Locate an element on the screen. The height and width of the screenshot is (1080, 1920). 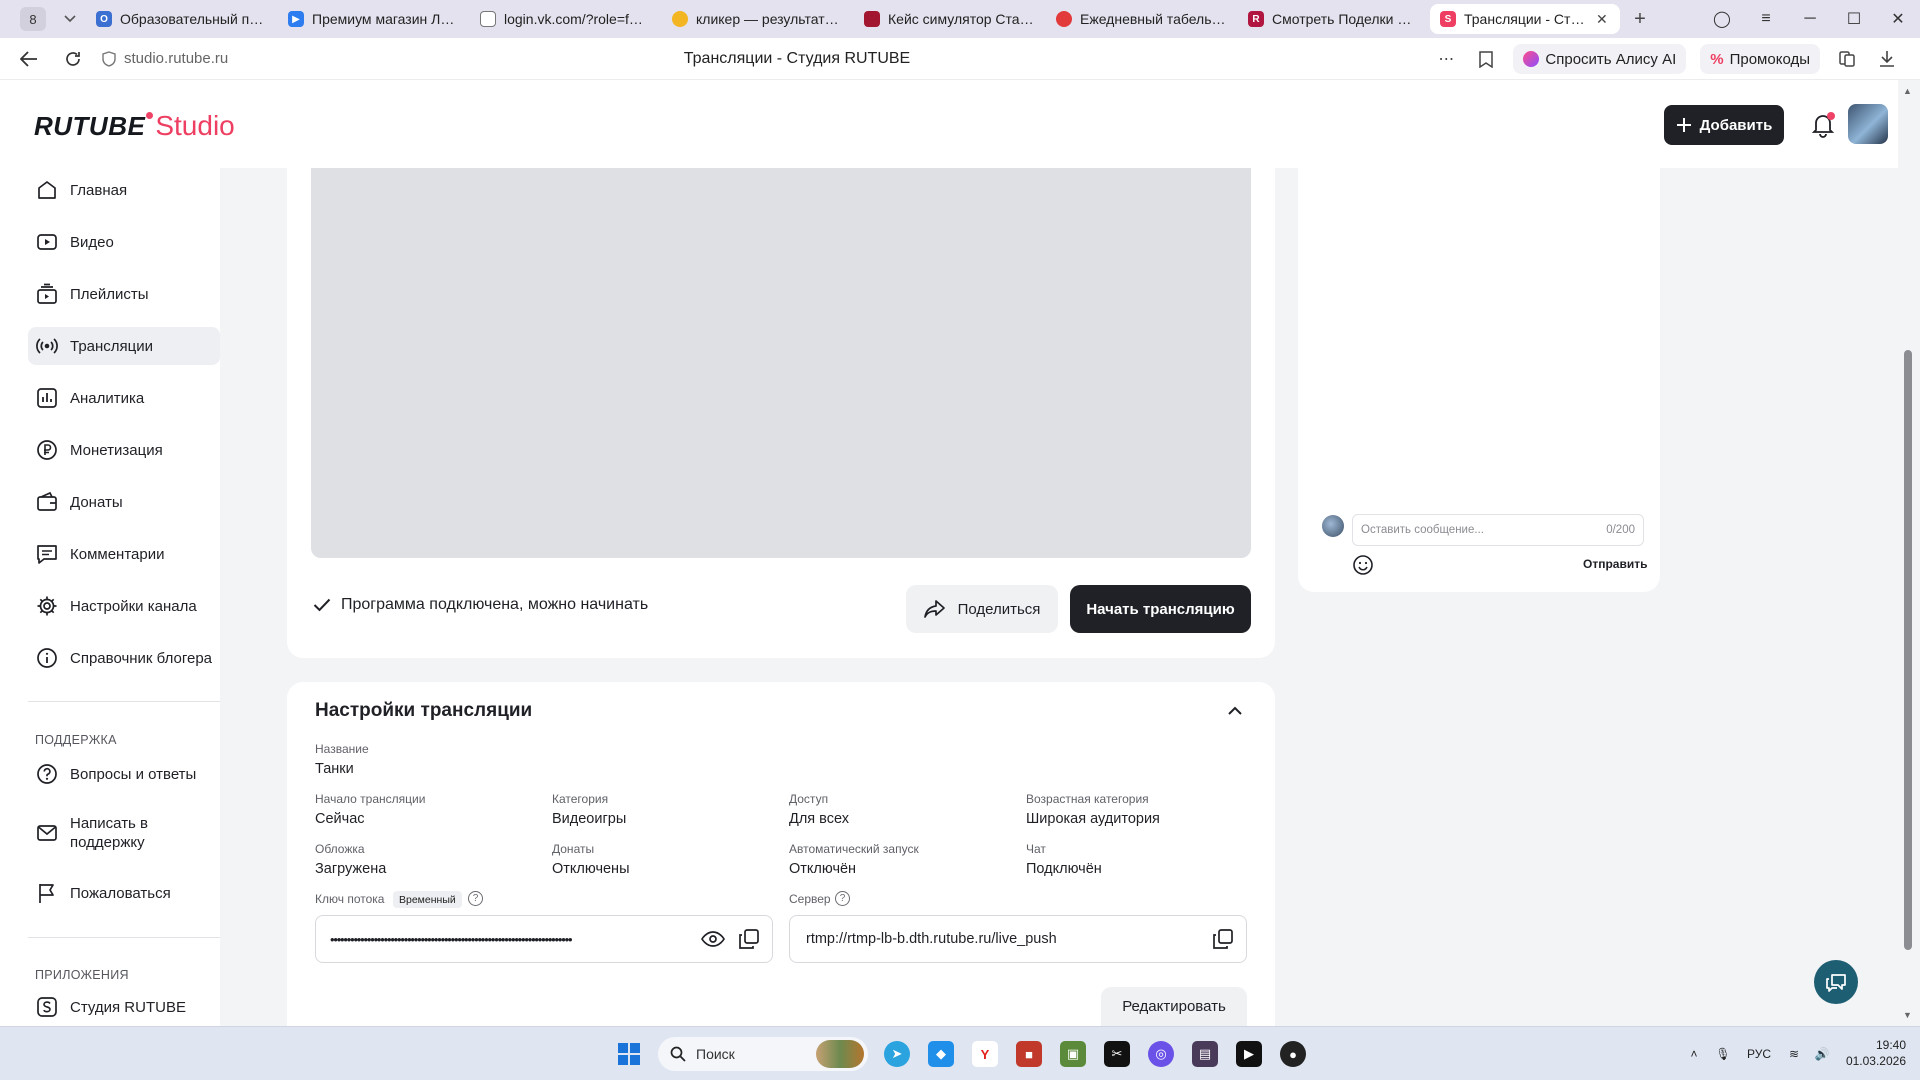
minimize-icon: ─ is located at coordinates (1810, 19).